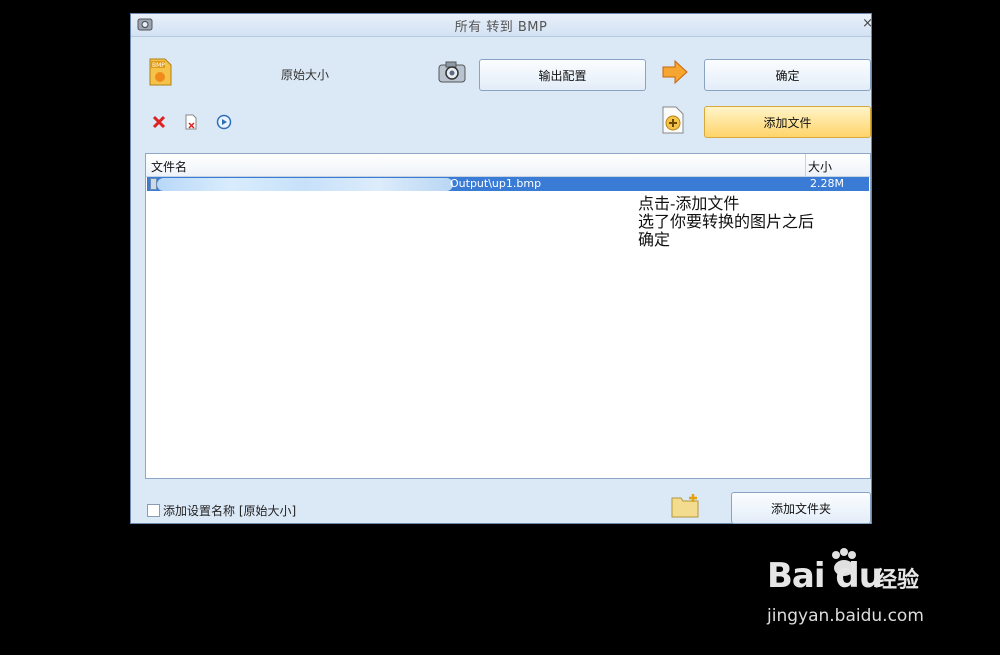  Describe the element at coordinates (654, 239) in the screenshot. I see `annotation-line: 确定` at that location.